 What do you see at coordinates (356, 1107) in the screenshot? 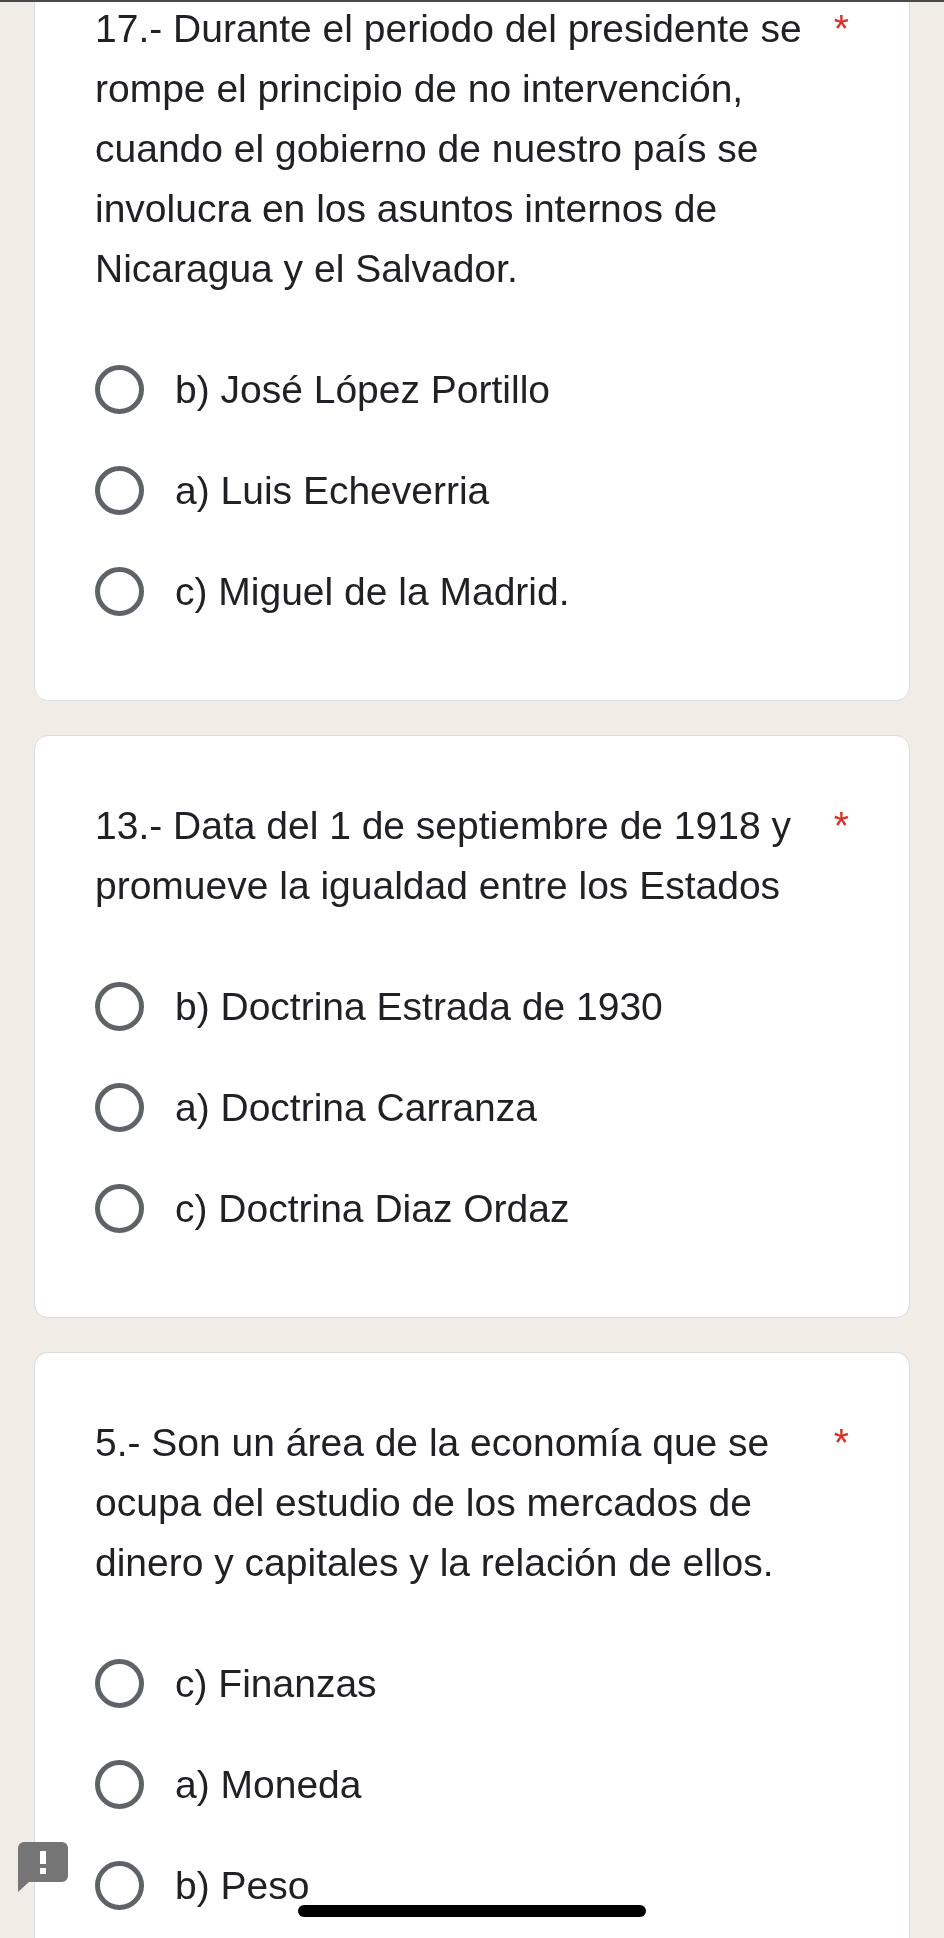
I see `option-label: a) Doctrina Carranza` at bounding box center [356, 1107].